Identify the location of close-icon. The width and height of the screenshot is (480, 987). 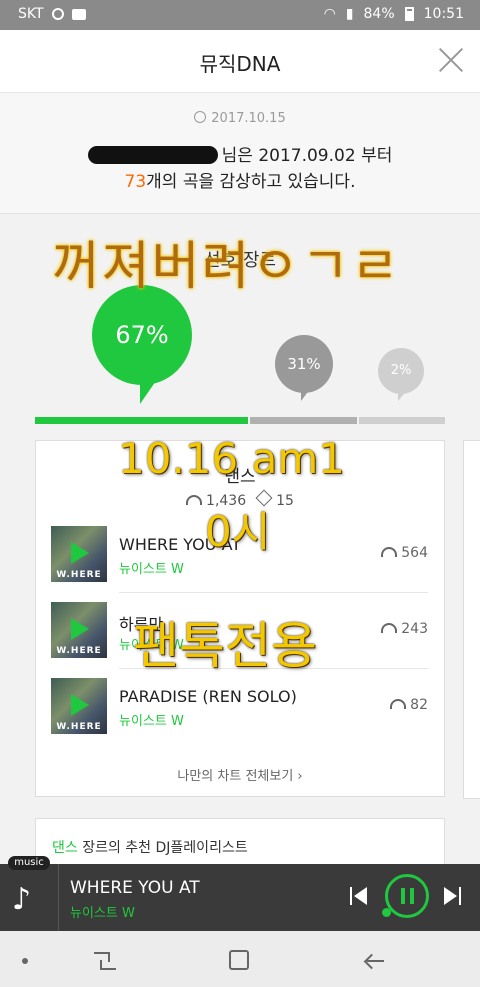
(451, 60).